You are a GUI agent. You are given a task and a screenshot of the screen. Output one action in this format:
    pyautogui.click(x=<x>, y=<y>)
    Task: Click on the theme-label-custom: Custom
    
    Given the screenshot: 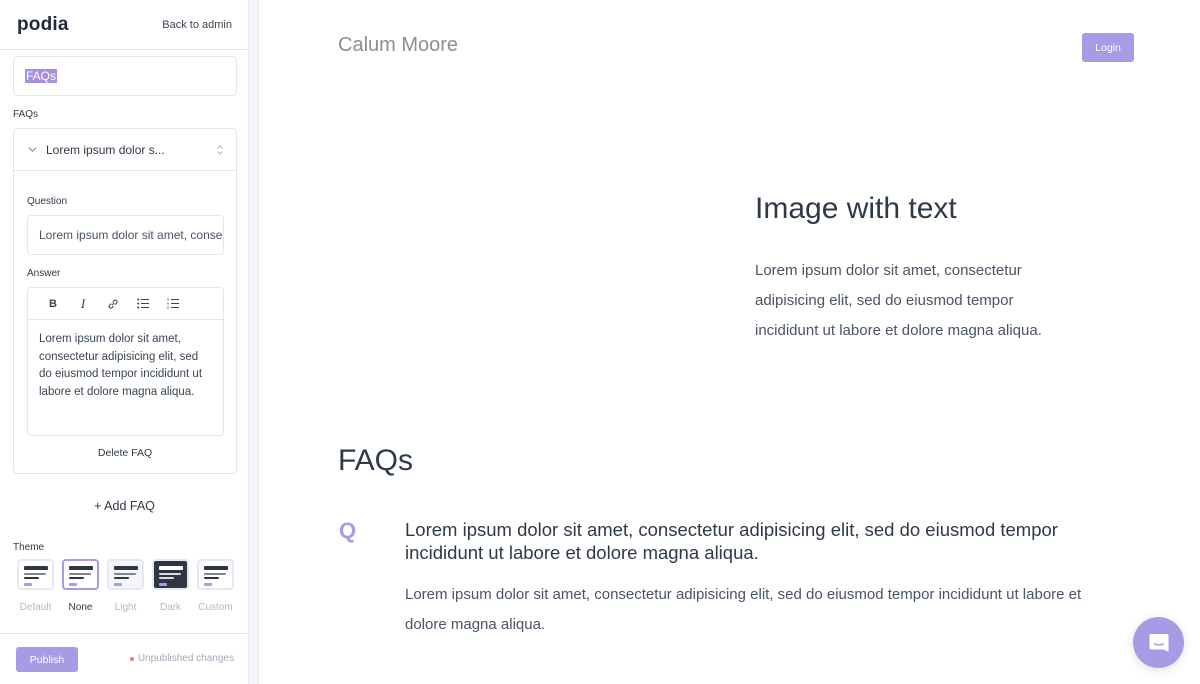 What is the action you would take?
    pyautogui.click(x=215, y=607)
    